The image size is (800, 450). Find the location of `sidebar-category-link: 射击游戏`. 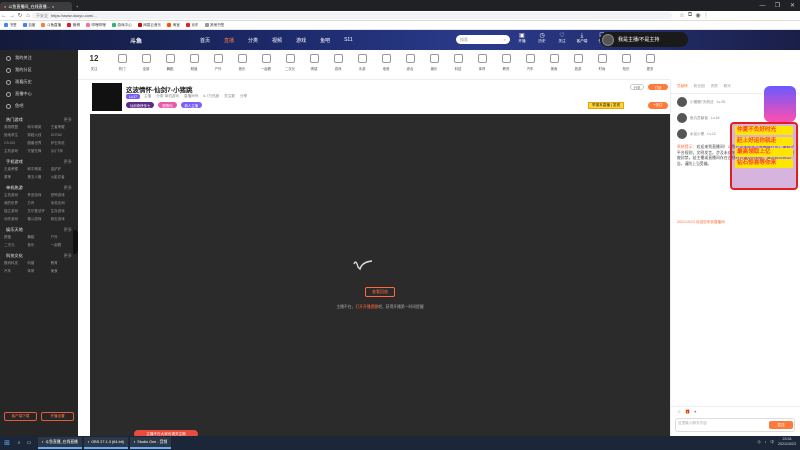

sidebar-category-link: 射击游戏 is located at coordinates (62, 219).